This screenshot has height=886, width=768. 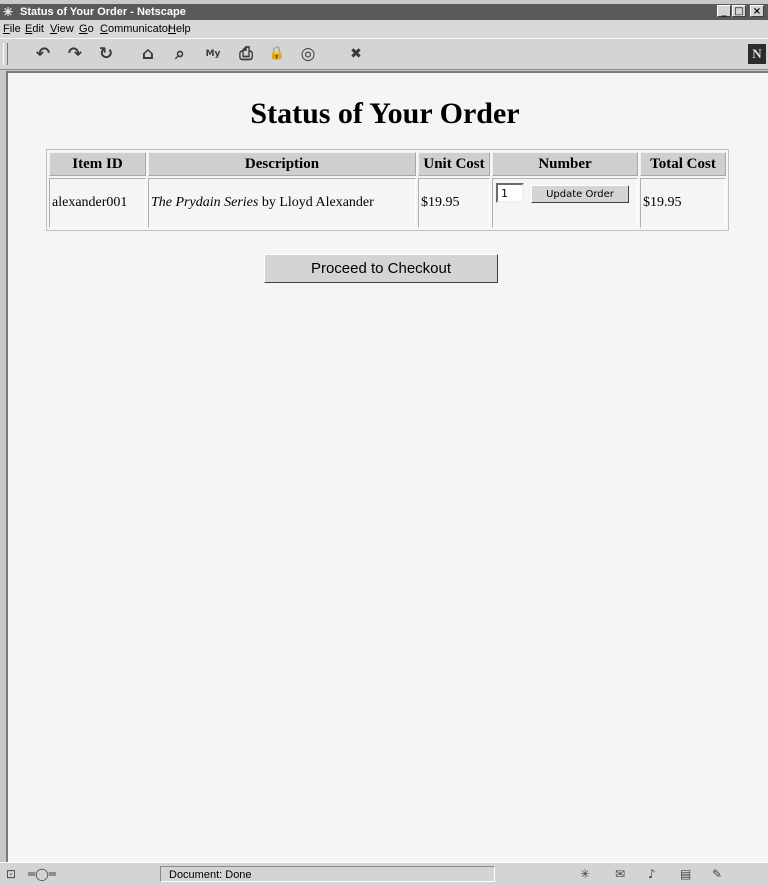 What do you see at coordinates (384, 54) in the screenshot?
I see `navigation-toolbar: ↶ ↷ ↻ ⌂ ⌕ My ⎙ 🔒 ◎ ✖ N` at bounding box center [384, 54].